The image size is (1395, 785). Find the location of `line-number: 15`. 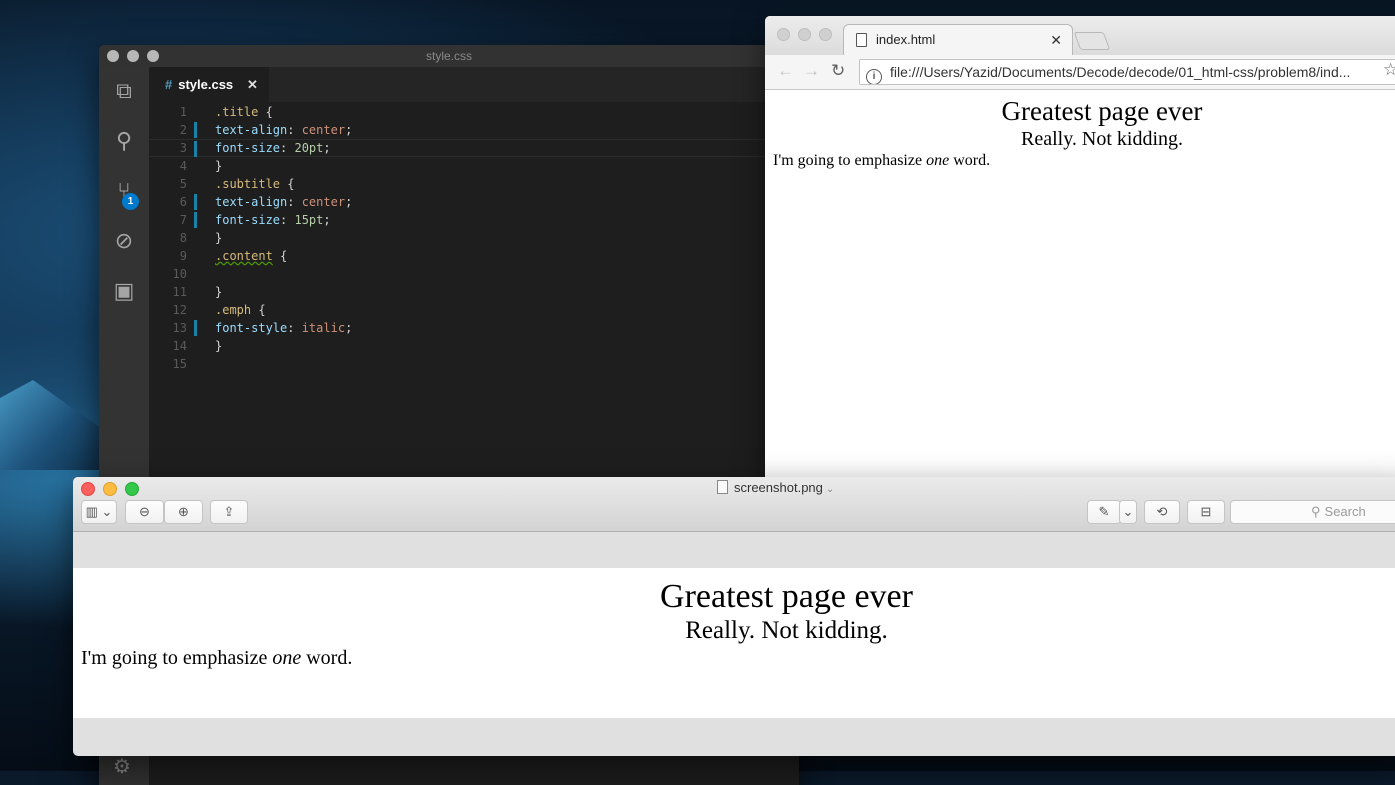

line-number: 15 is located at coordinates (179, 364).